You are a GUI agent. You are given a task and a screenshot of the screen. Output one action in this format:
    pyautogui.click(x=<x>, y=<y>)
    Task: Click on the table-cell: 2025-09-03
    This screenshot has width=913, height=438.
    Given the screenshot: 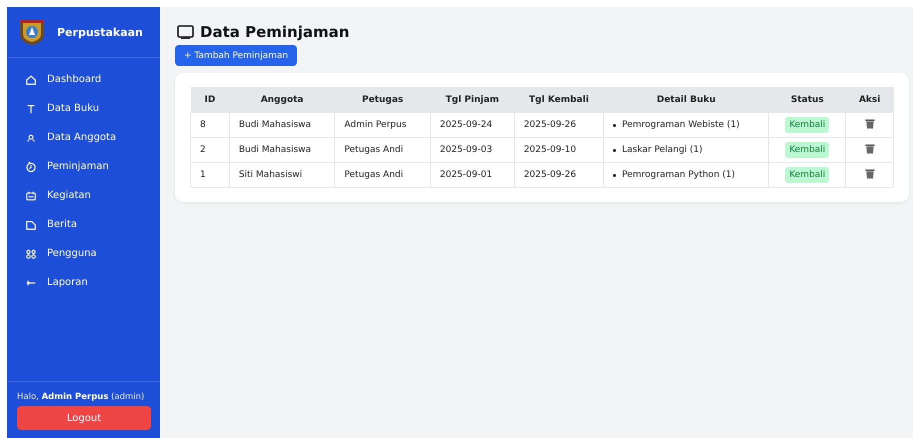 What is the action you would take?
    pyautogui.click(x=472, y=150)
    